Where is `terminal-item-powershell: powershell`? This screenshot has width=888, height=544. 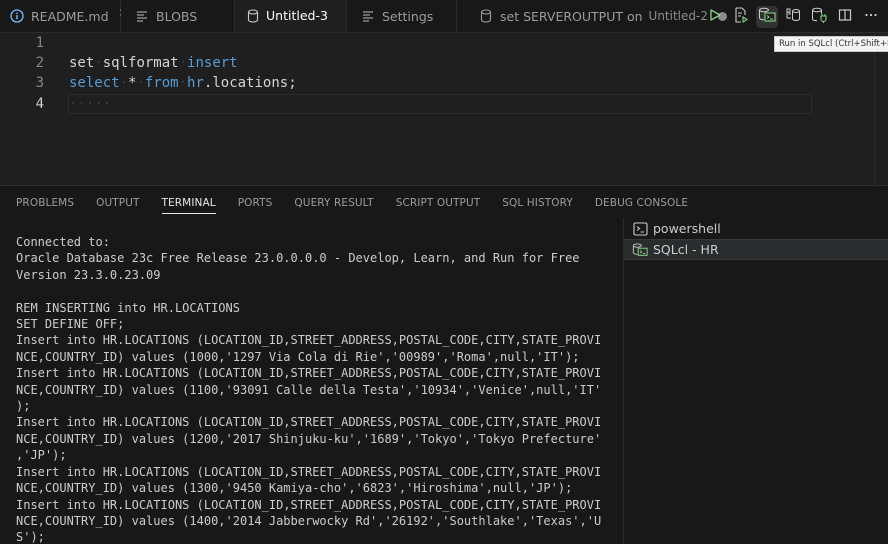 terminal-item-powershell: powershell is located at coordinates (756, 228).